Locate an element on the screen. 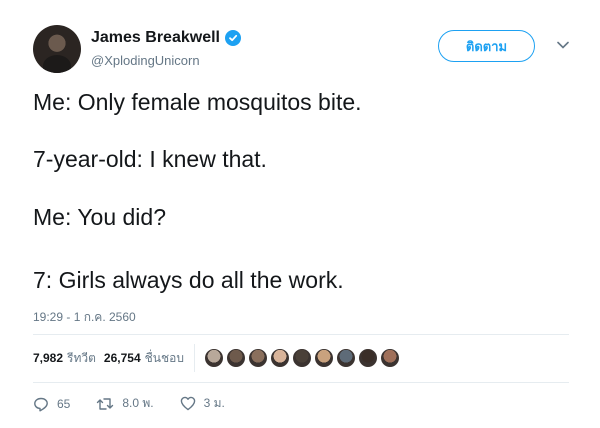 The height and width of the screenshot is (428, 600). reply-count: 65 is located at coordinates (64, 403).